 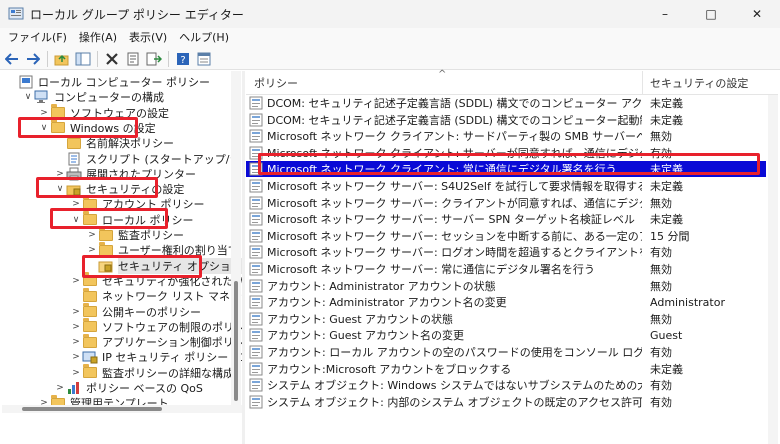 I want to click on policy-setting-value: Guest, so click(x=666, y=335).